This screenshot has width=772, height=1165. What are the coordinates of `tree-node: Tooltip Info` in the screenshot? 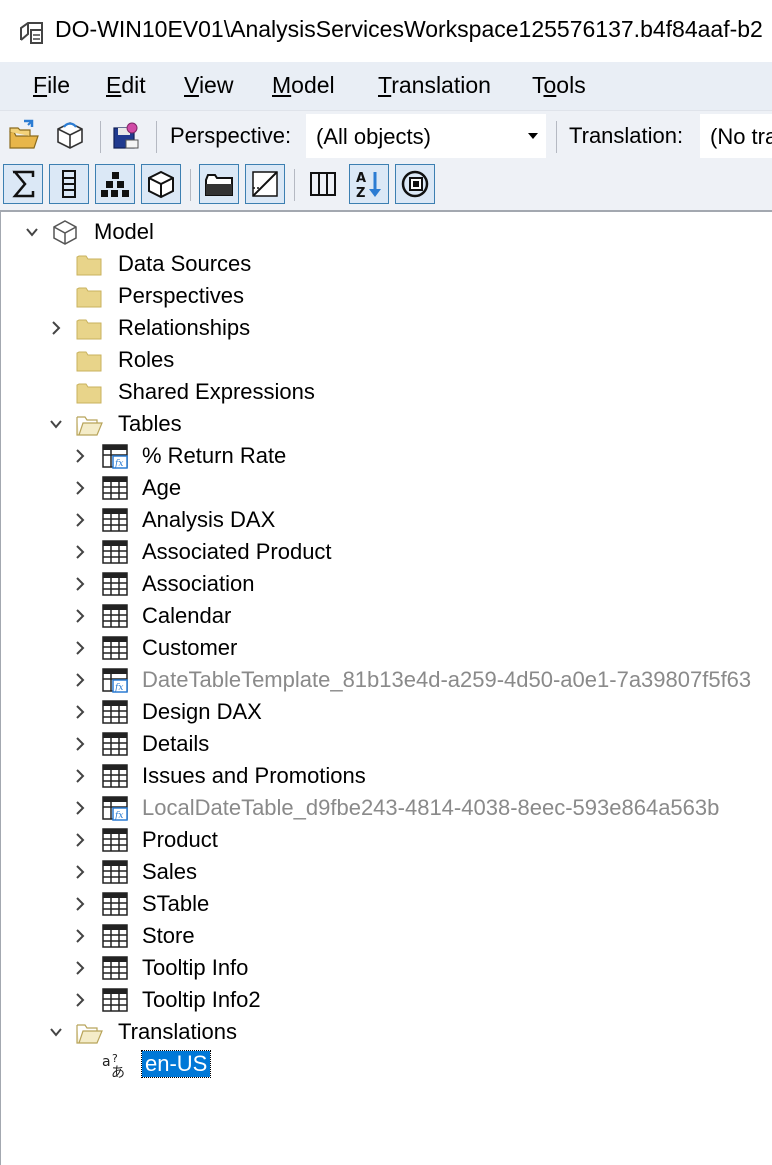 It's located at (386, 968).